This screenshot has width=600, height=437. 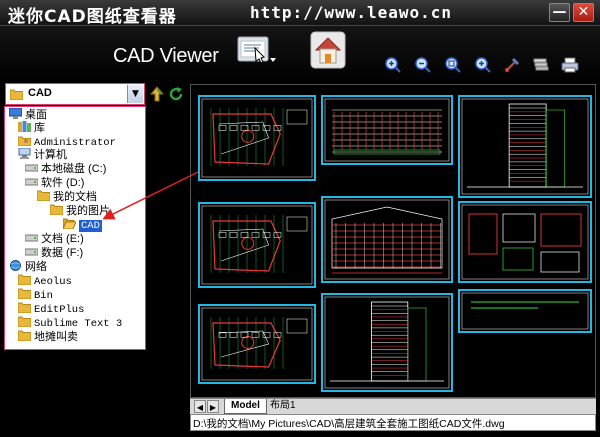 What do you see at coordinates (69, 224) in the screenshot?
I see `folder-open-icon` at bounding box center [69, 224].